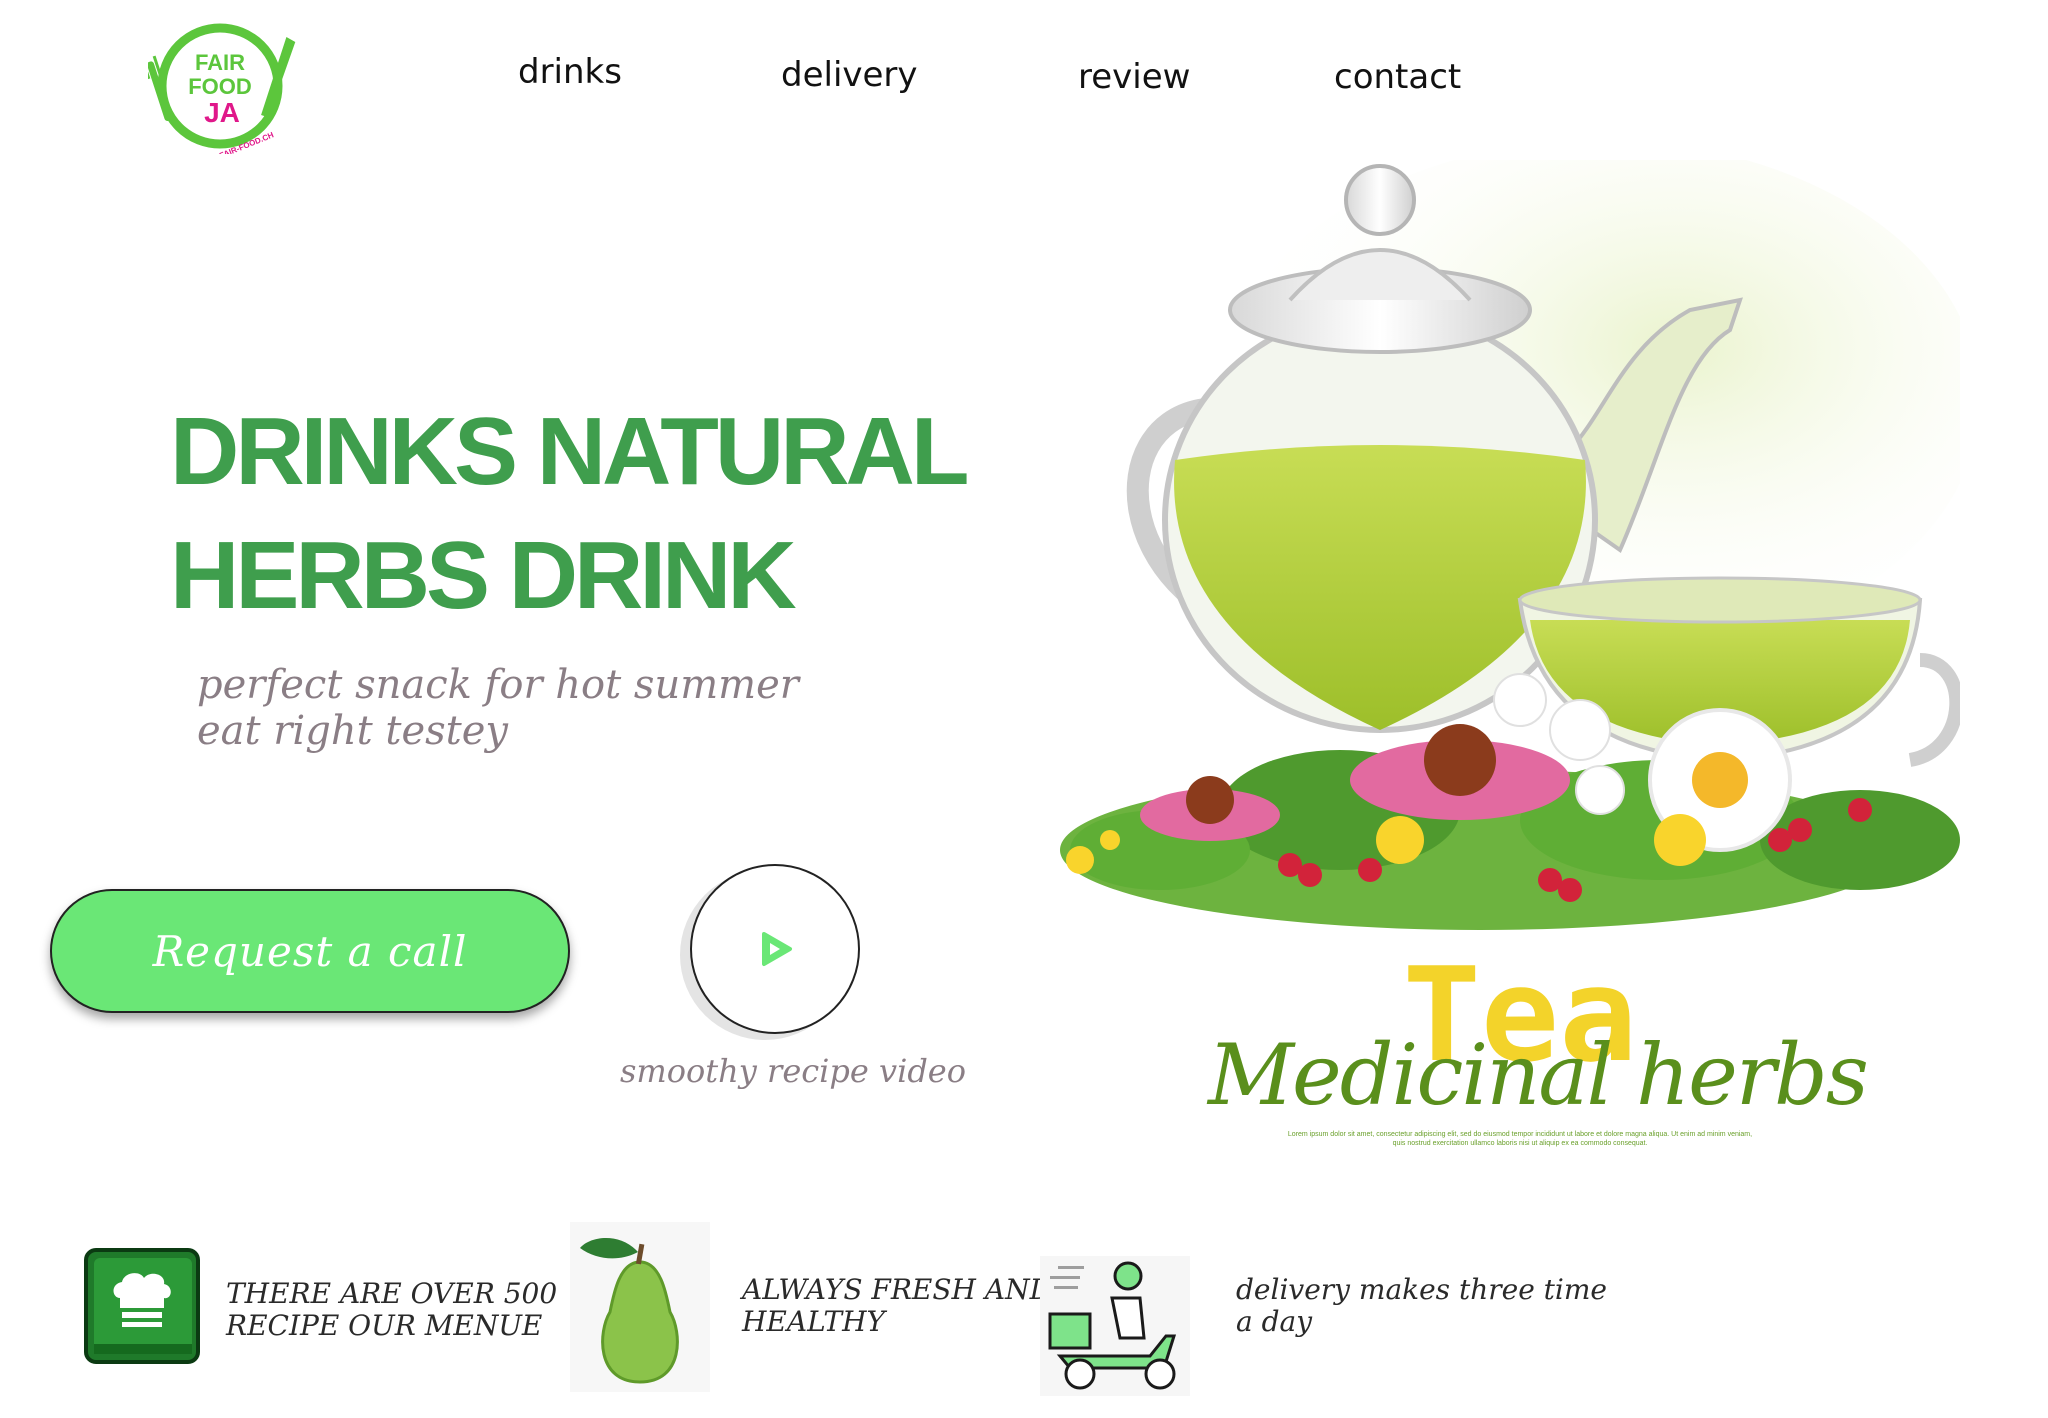 The width and height of the screenshot is (2048, 1418). Describe the element at coordinates (142, 1306) in the screenshot. I see `recipe-book-icon` at that location.